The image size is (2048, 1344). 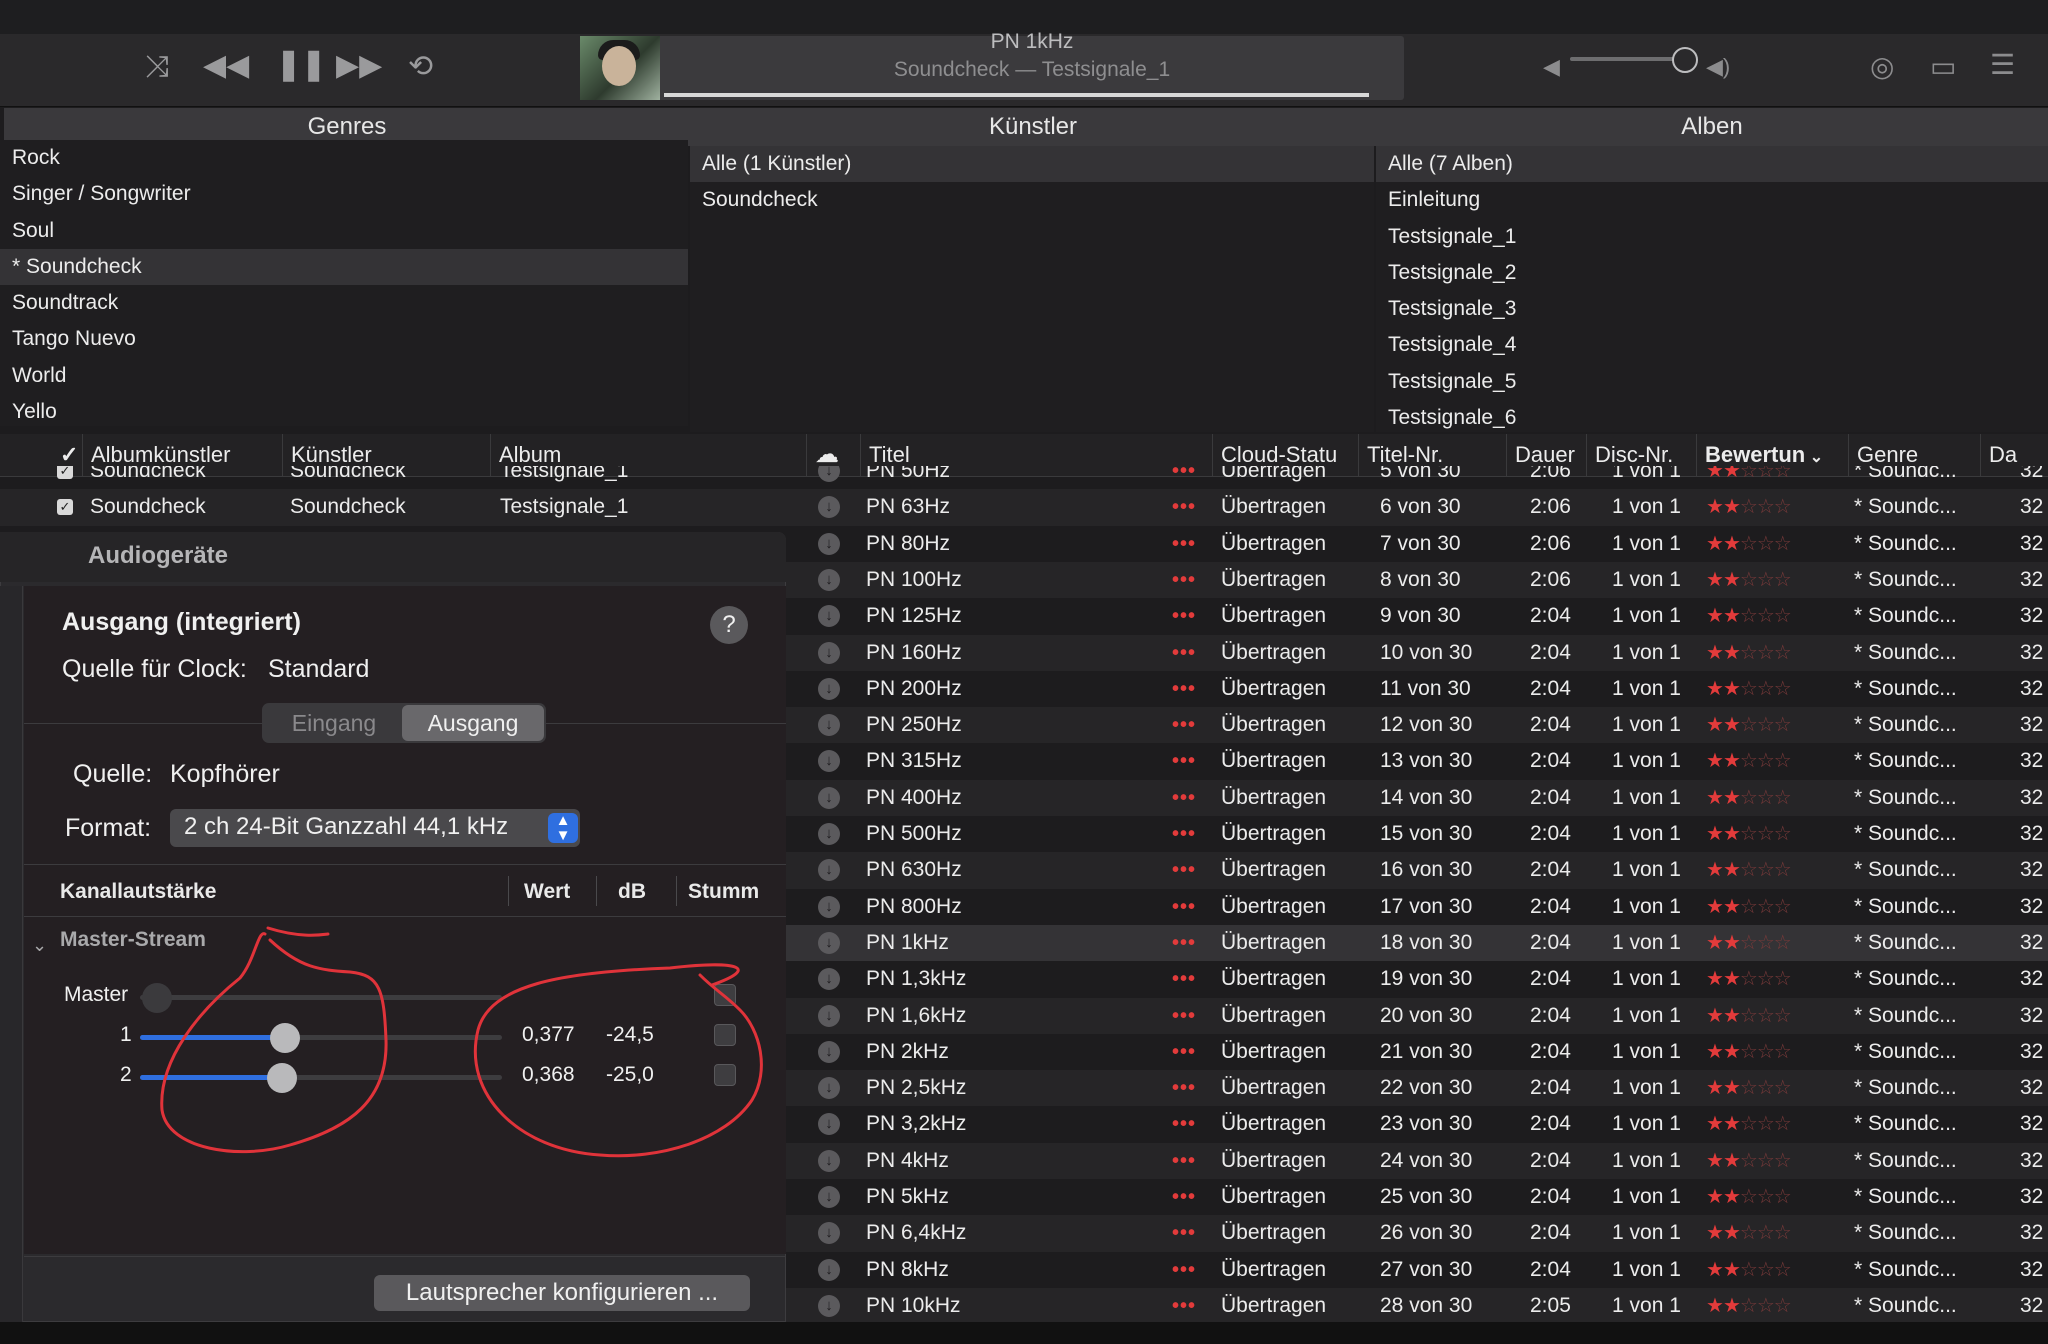 I want to click on annotation-circle-sliders, so click(x=274, y=1040).